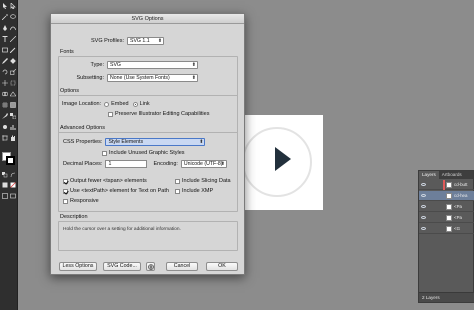  Describe the element at coordinates (203, 164) in the screenshot. I see `encoding-select: Unicode (UTF-8) ⬍` at that location.